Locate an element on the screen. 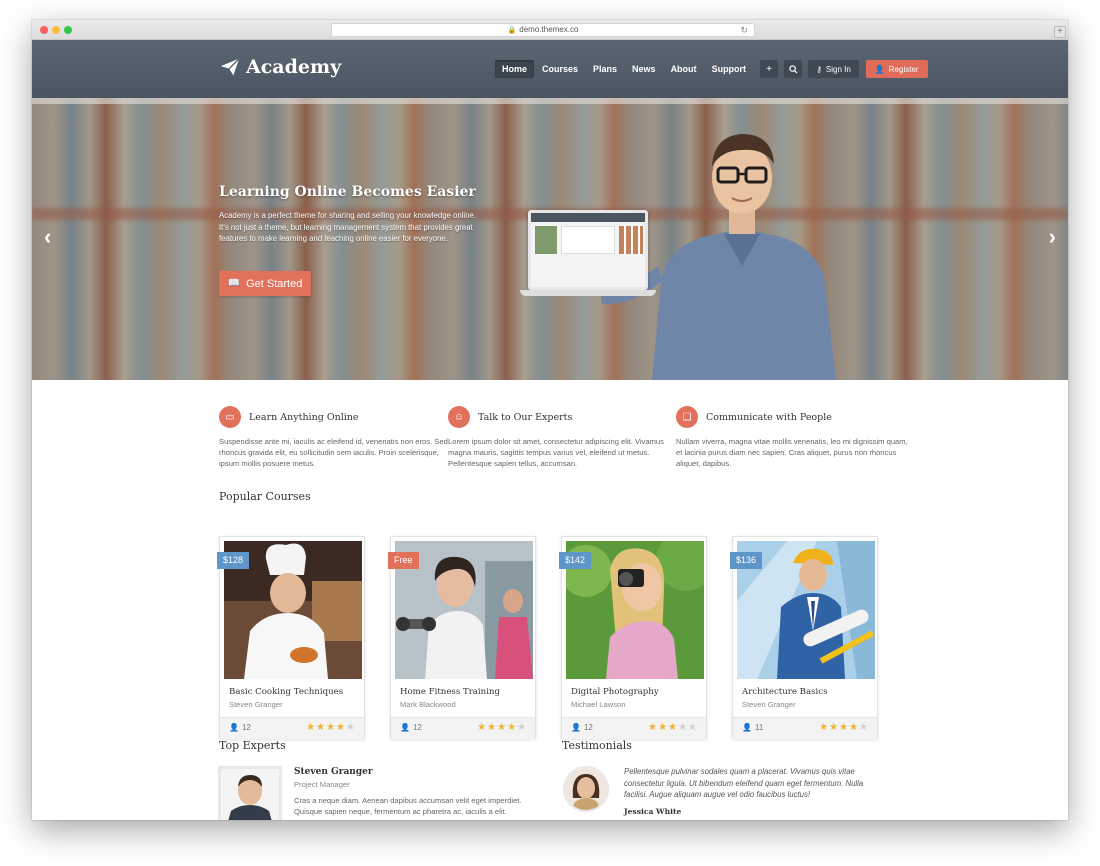  book-icon: 📖 is located at coordinates (234, 283).